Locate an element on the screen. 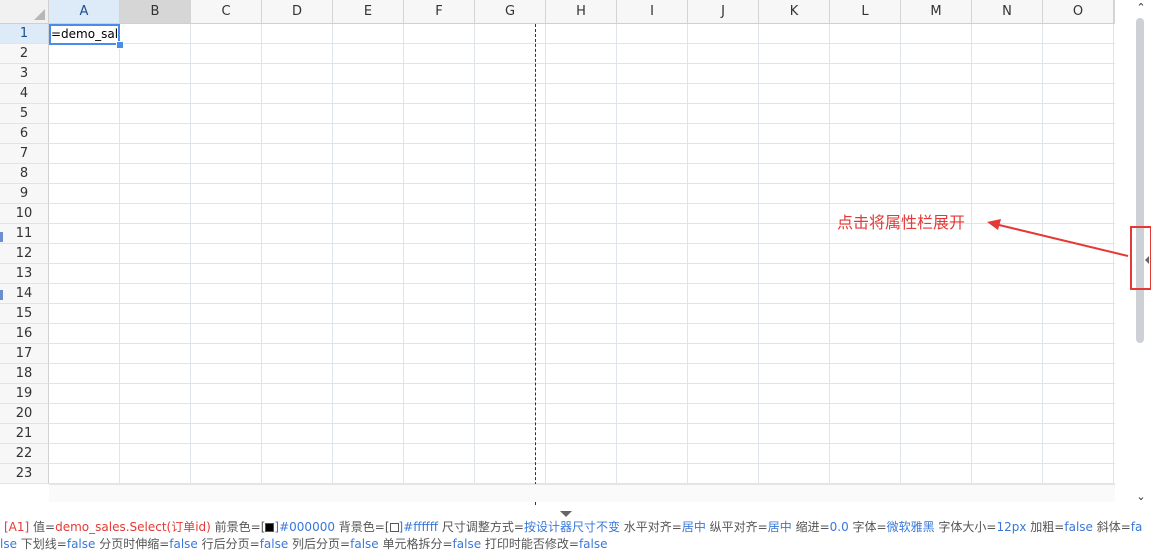  column-header-l: L is located at coordinates (865, 12).